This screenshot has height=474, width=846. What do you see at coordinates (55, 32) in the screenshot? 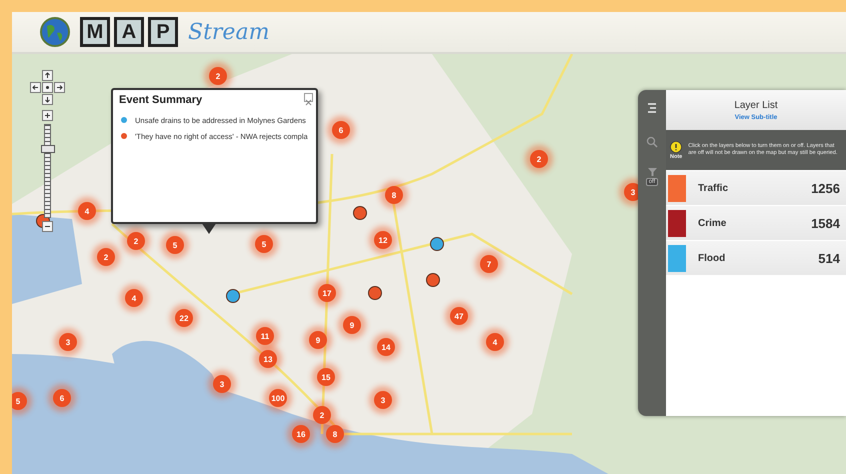
I see `globe-logo-icon` at bounding box center [55, 32].